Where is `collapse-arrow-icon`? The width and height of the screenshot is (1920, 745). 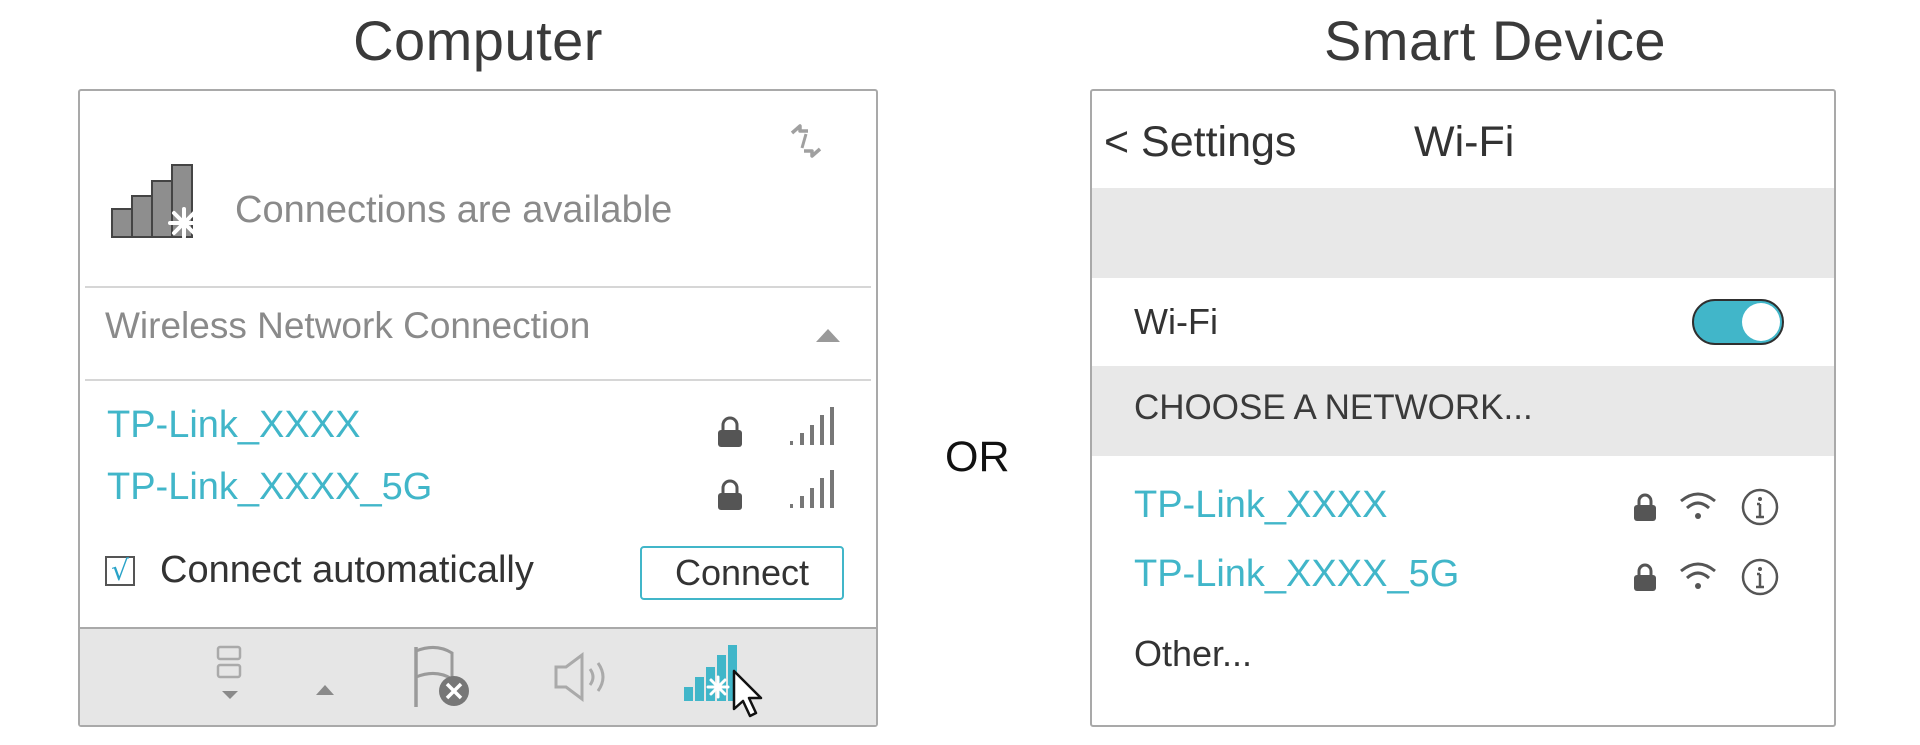 collapse-arrow-icon is located at coordinates (828, 335).